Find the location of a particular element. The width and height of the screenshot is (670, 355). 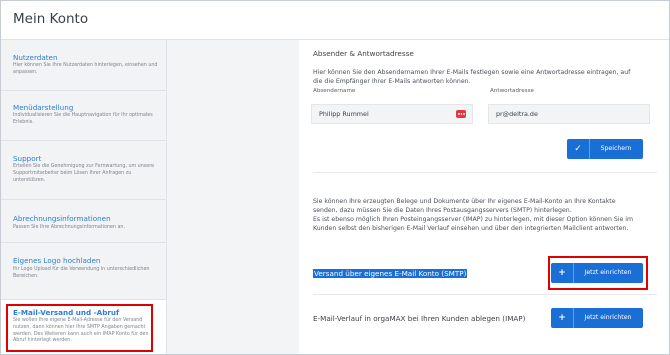

sidebar-item-title: Abrechnungsinformationen is located at coordinates (62, 218).